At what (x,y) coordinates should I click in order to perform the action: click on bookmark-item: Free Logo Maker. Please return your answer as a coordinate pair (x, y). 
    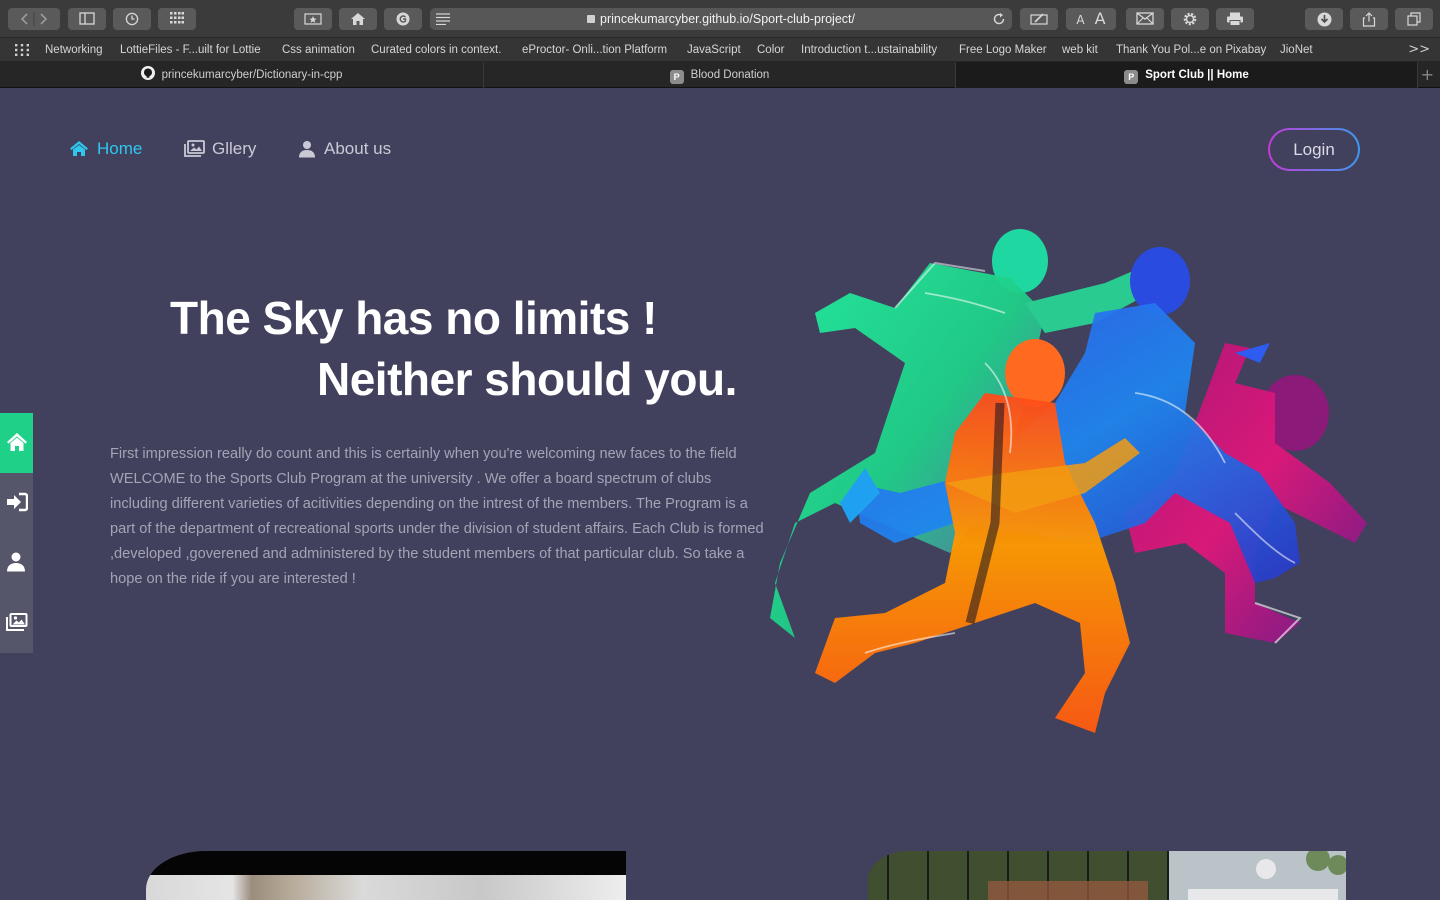
    Looking at the image, I should click on (1003, 50).